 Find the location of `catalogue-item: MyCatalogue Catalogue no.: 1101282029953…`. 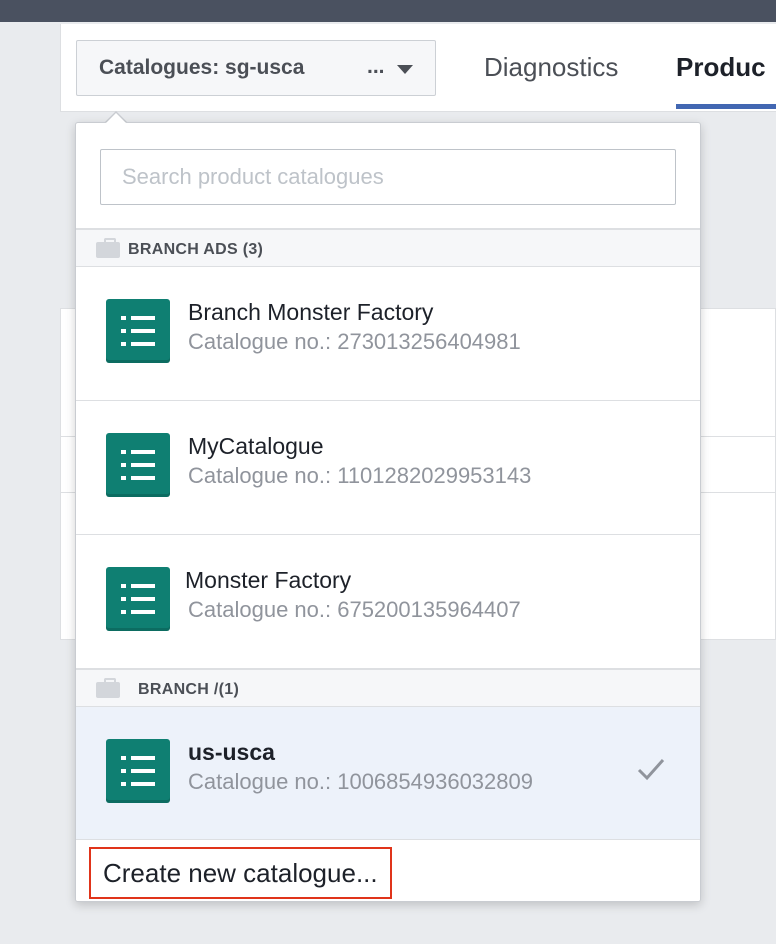

catalogue-item: MyCatalogue Catalogue no.: 1101282029953… is located at coordinates (388, 468).